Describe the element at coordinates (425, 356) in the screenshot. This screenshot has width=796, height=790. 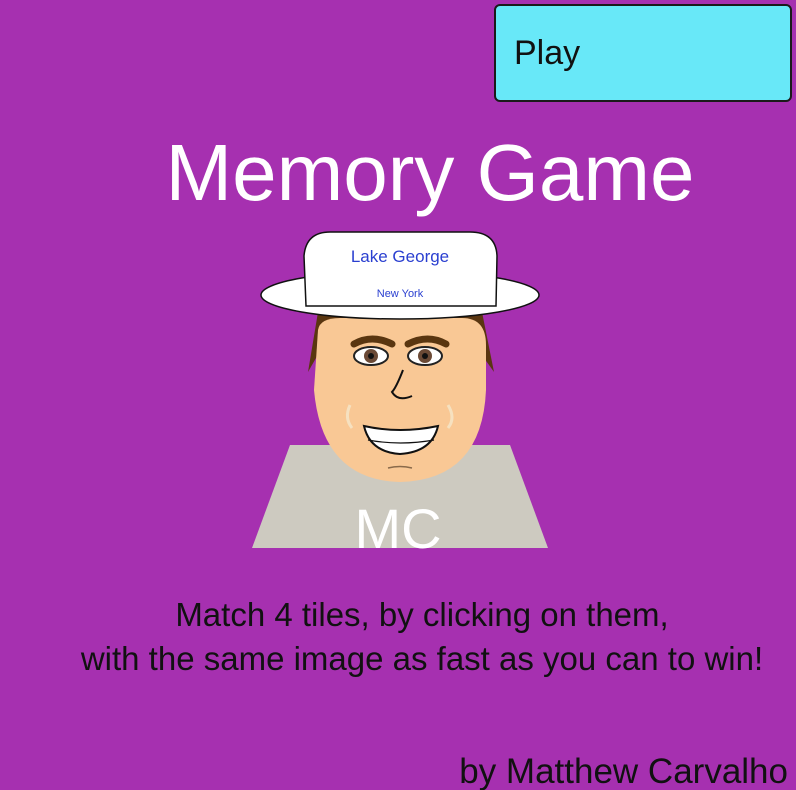
I see `avatar-eye-right` at that location.